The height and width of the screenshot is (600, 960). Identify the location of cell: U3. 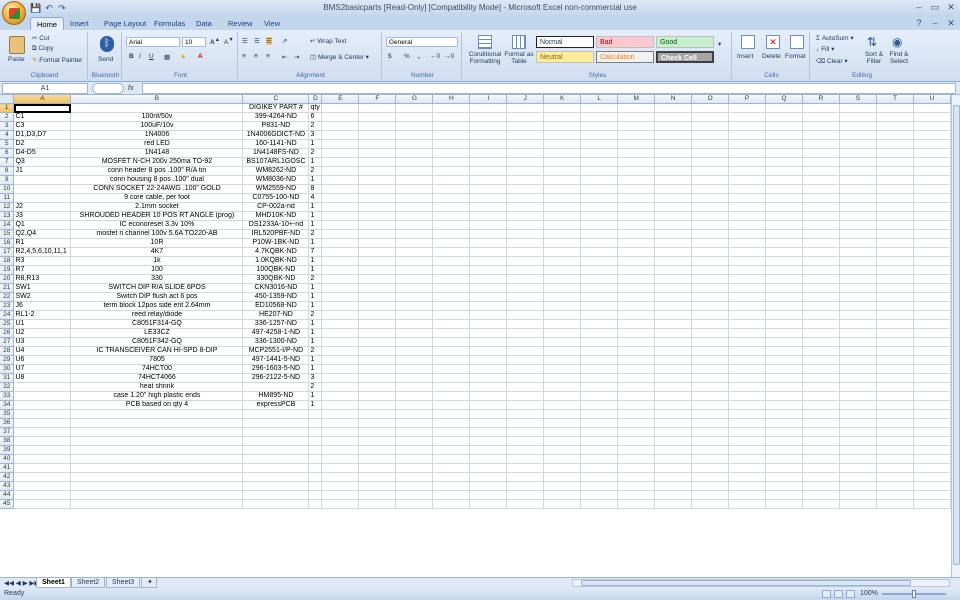
(42, 342).